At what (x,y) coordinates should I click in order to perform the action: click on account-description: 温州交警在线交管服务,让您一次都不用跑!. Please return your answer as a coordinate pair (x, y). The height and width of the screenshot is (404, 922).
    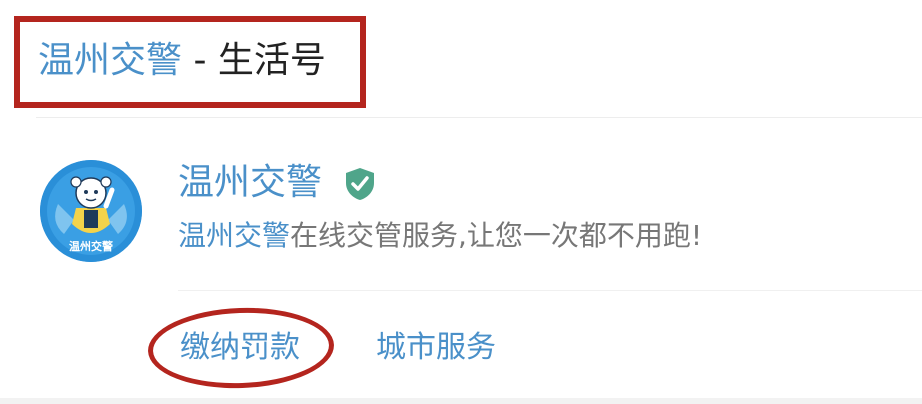
    Looking at the image, I should click on (440, 236).